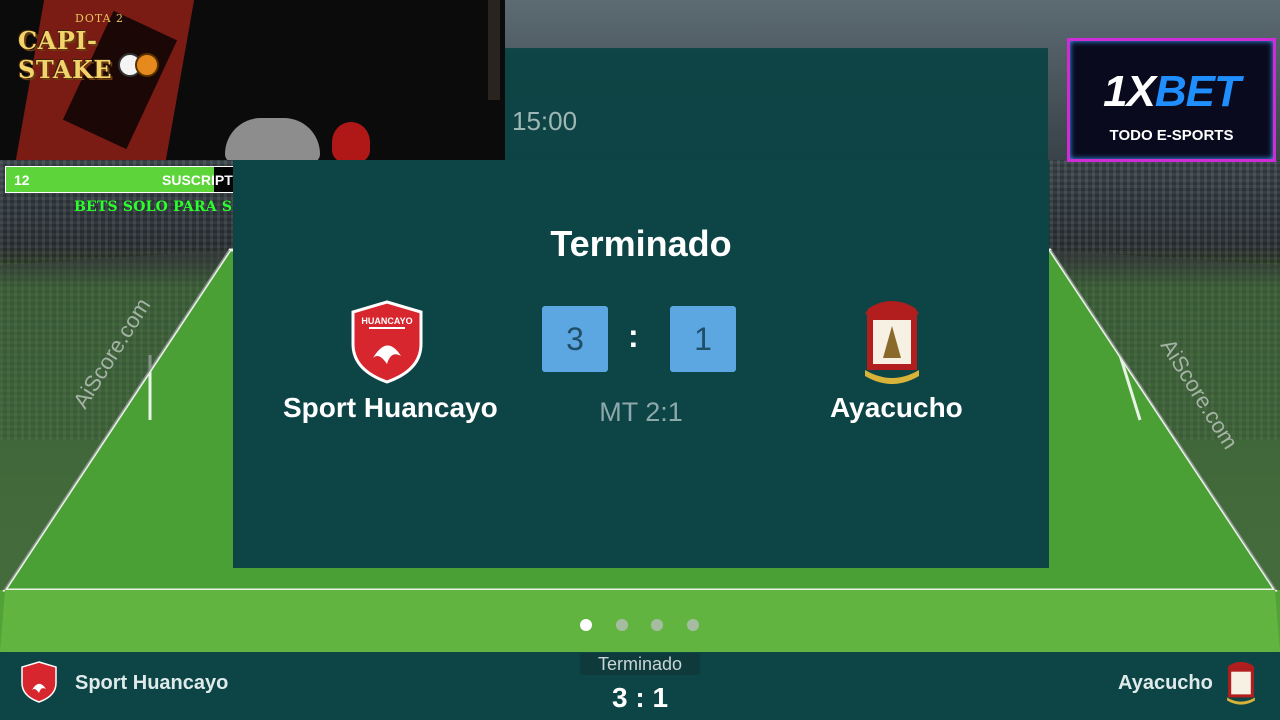 The height and width of the screenshot is (720, 1280). Describe the element at coordinates (1171, 135) in the screenshot. I see `sponsor-tagline: TODO E-SPORTS` at that location.